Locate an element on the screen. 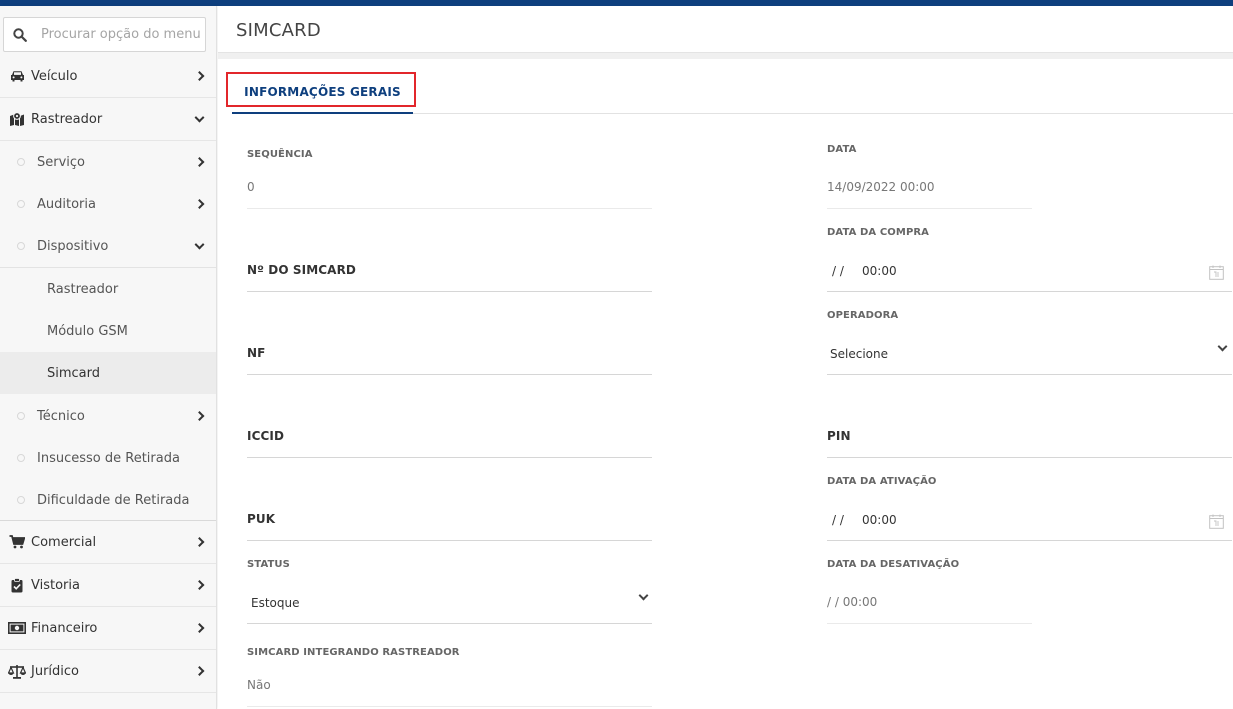 Image resolution: width=1233 pixels, height=709 pixels. money-bill-icon is located at coordinates (17, 628).